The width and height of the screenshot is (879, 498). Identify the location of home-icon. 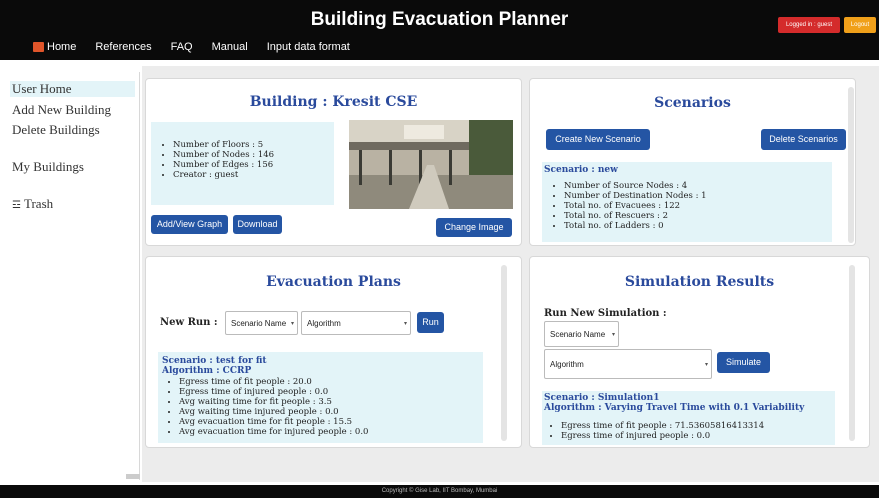
(38, 47).